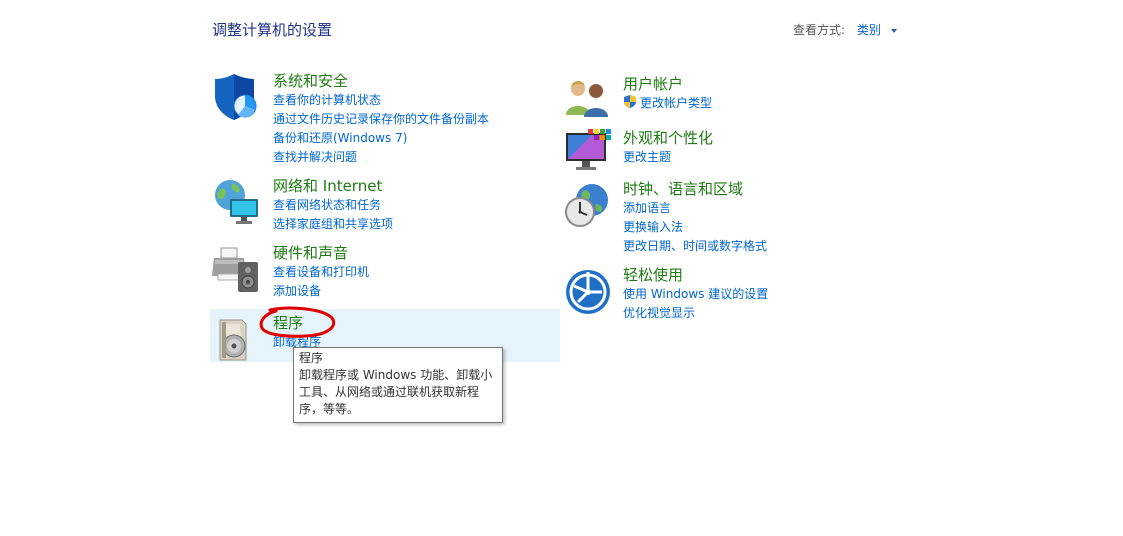 The image size is (1123, 536). Describe the element at coordinates (676, 103) in the screenshot. I see `link-change-account-type-label: 更改帐户类型` at that location.